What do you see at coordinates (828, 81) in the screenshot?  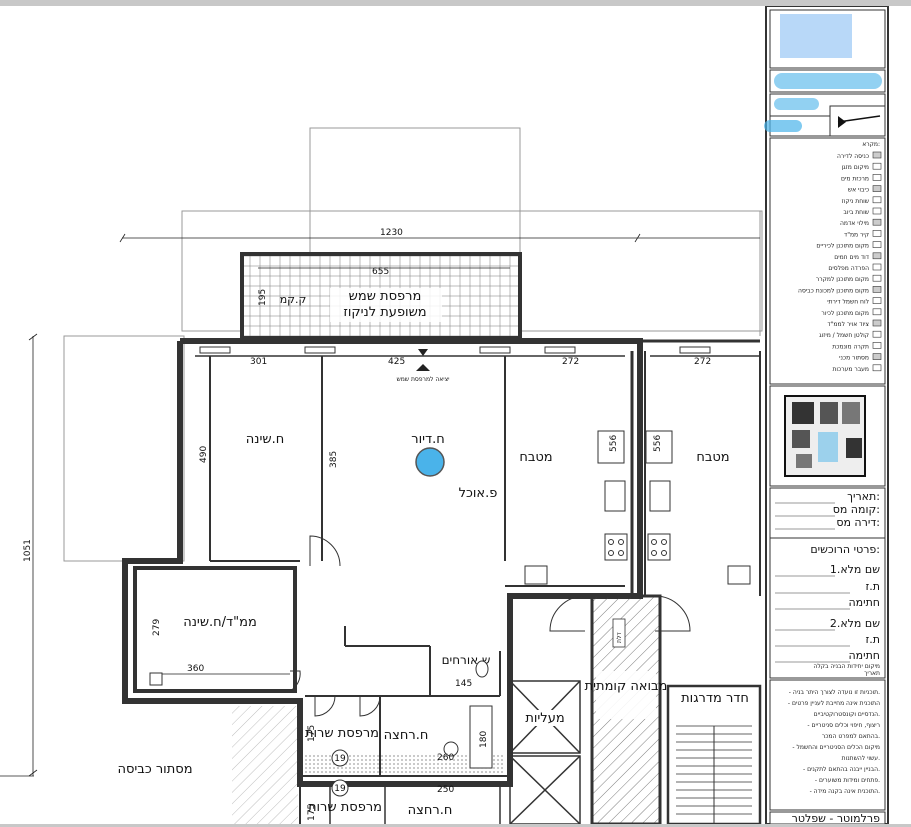 I see `project-name-block` at bounding box center [828, 81].